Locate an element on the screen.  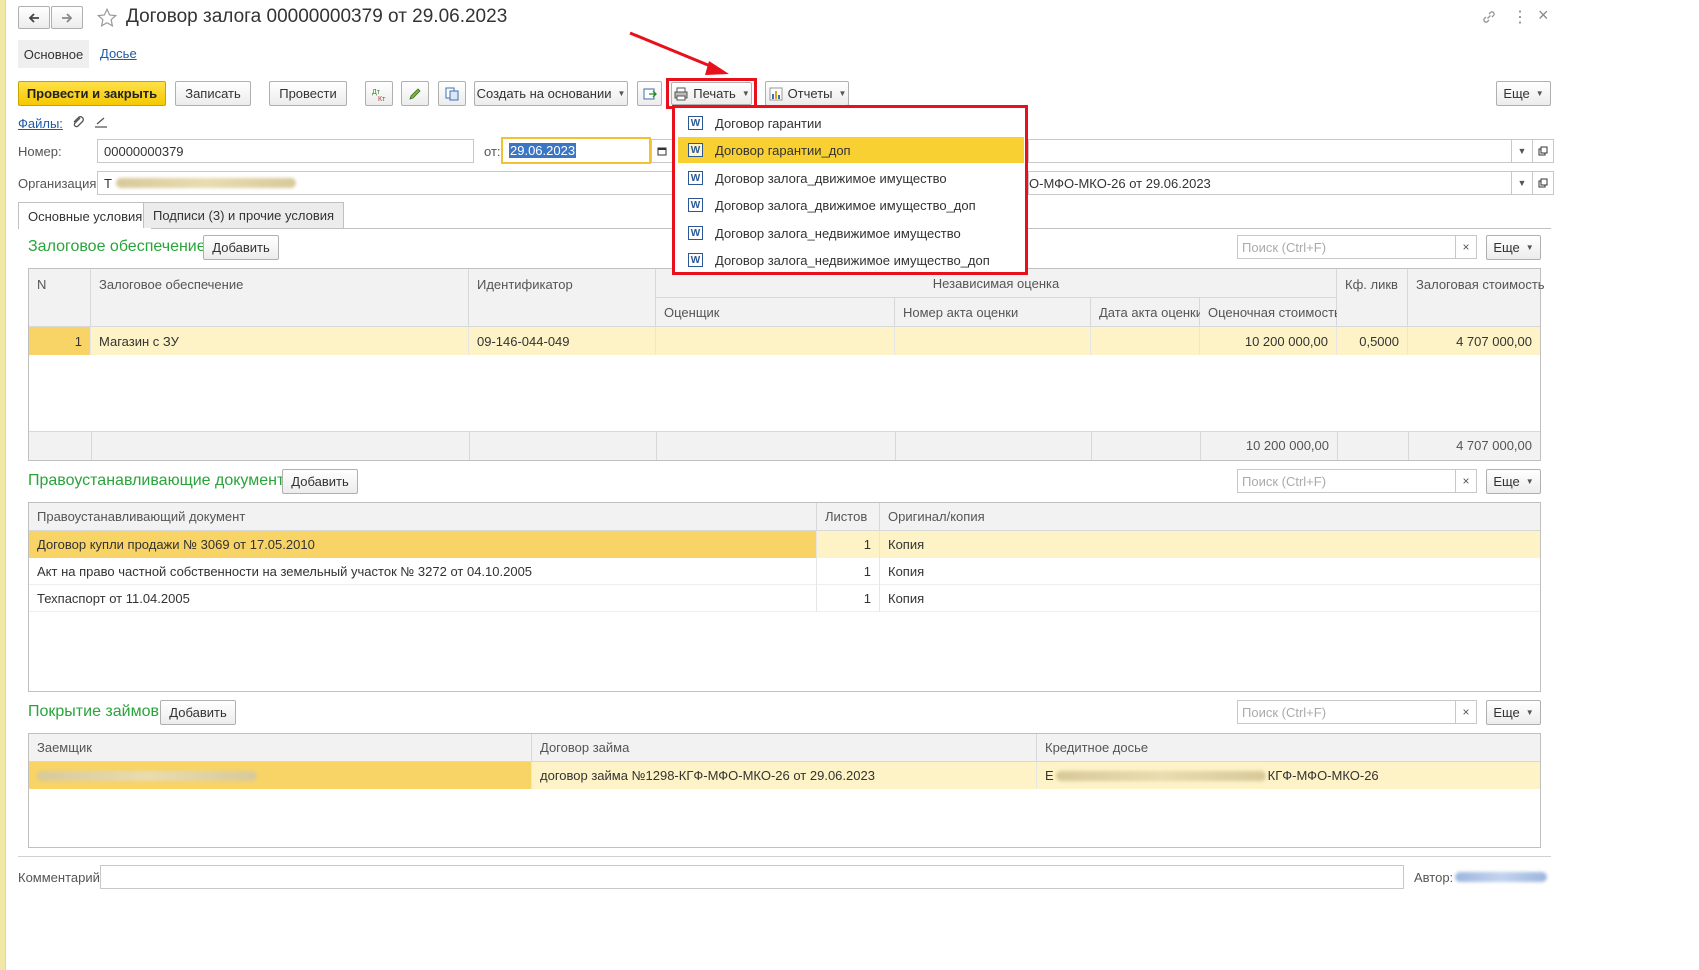
dt-kt-button: Дт Кт is located at coordinates (379, 93).